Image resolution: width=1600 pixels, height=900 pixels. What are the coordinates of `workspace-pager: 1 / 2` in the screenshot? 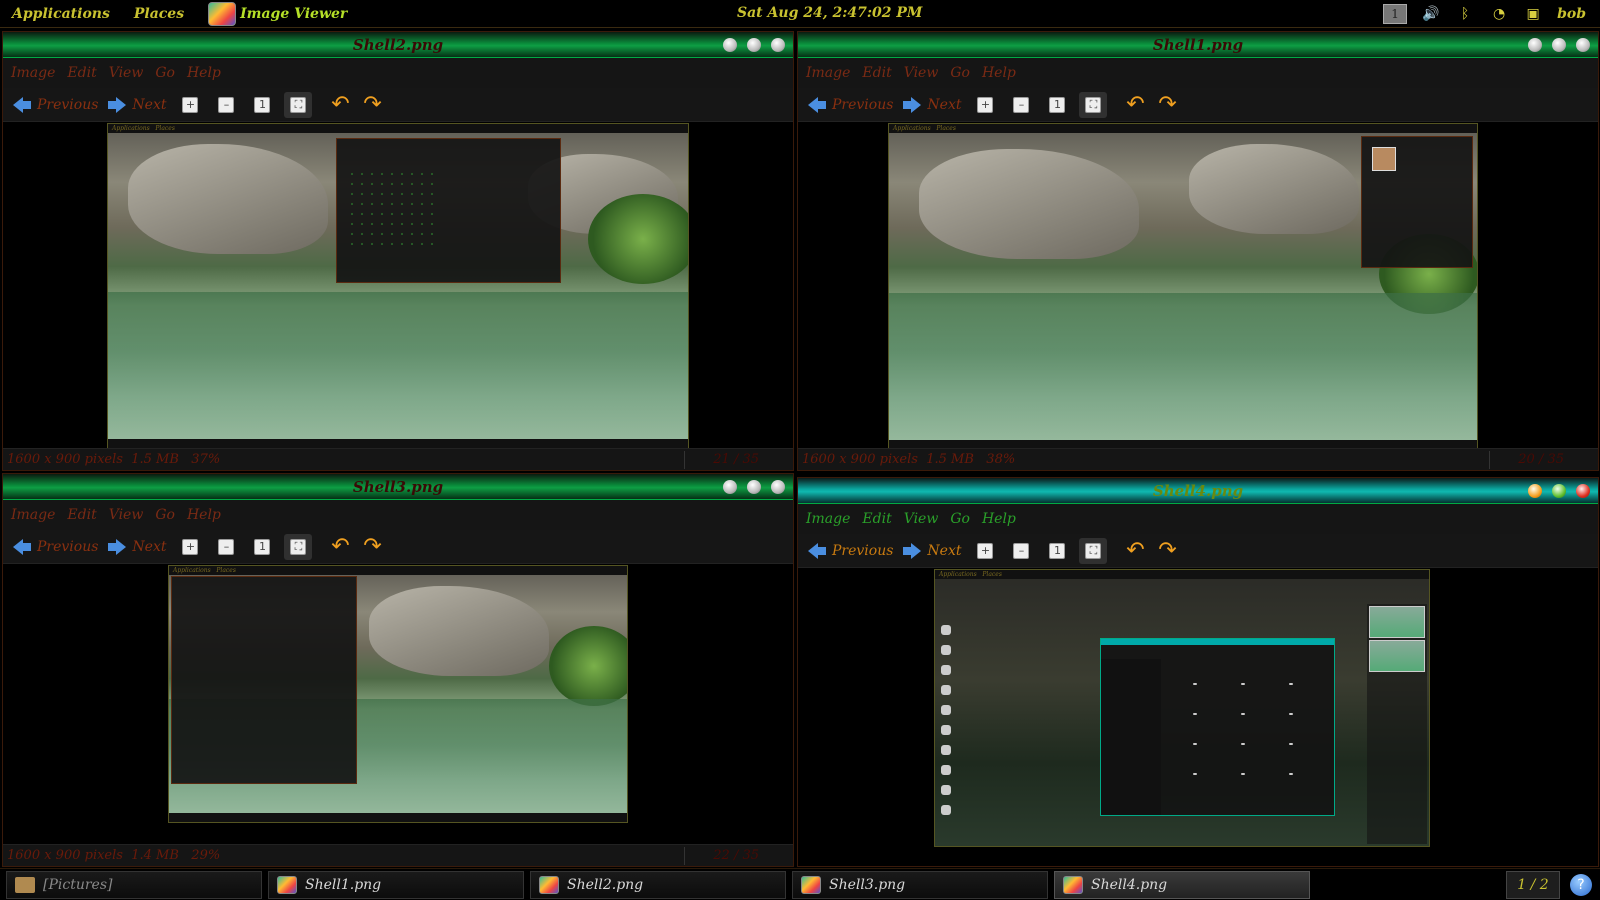 It's located at (1533, 885).